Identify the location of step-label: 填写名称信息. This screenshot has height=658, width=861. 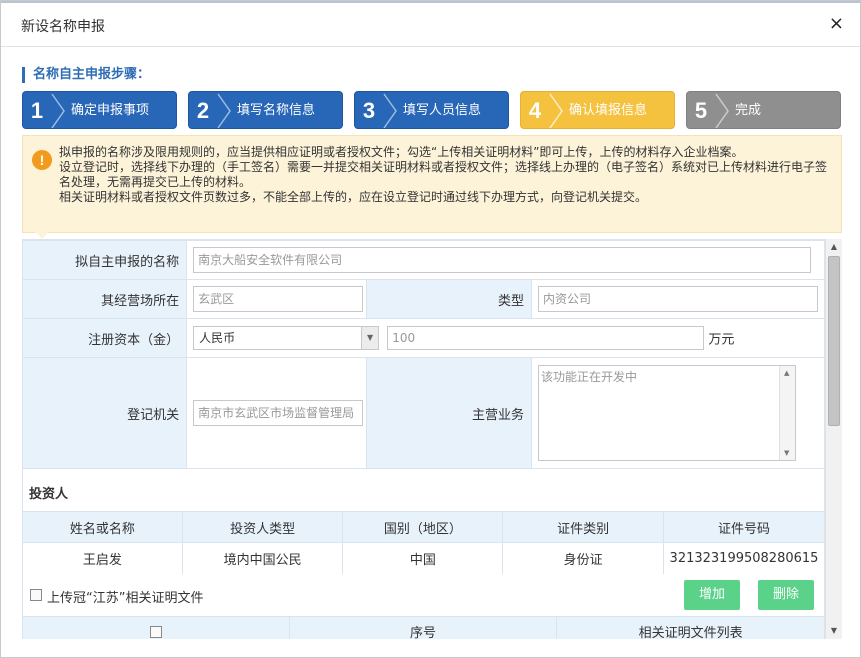
(276, 110).